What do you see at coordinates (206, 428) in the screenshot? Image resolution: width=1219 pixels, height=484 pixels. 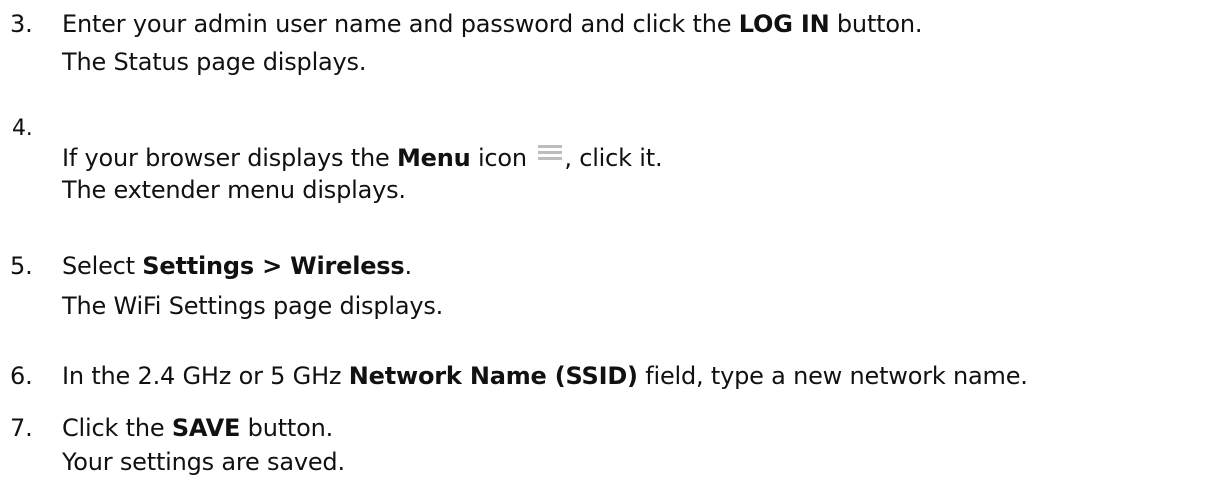 I see `save-label: SAVE` at bounding box center [206, 428].